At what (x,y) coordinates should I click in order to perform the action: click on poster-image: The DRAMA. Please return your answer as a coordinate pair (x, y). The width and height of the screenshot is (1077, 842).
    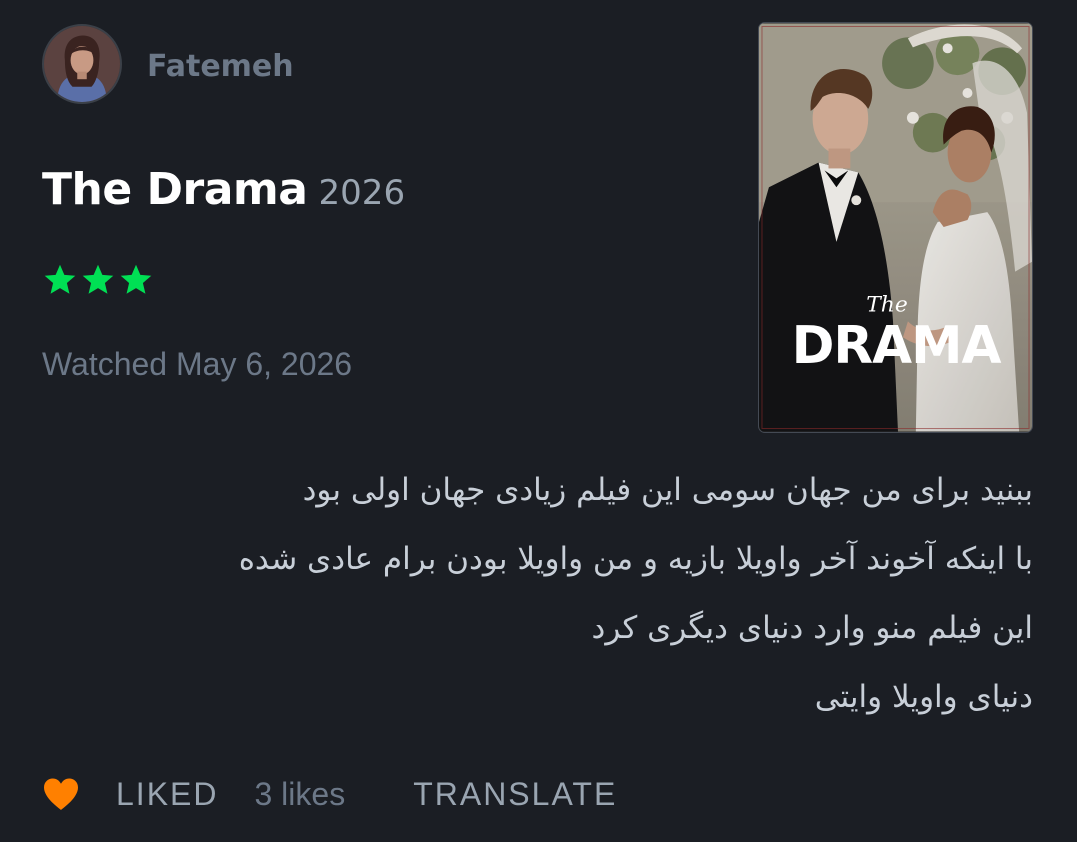
    Looking at the image, I should click on (895, 227).